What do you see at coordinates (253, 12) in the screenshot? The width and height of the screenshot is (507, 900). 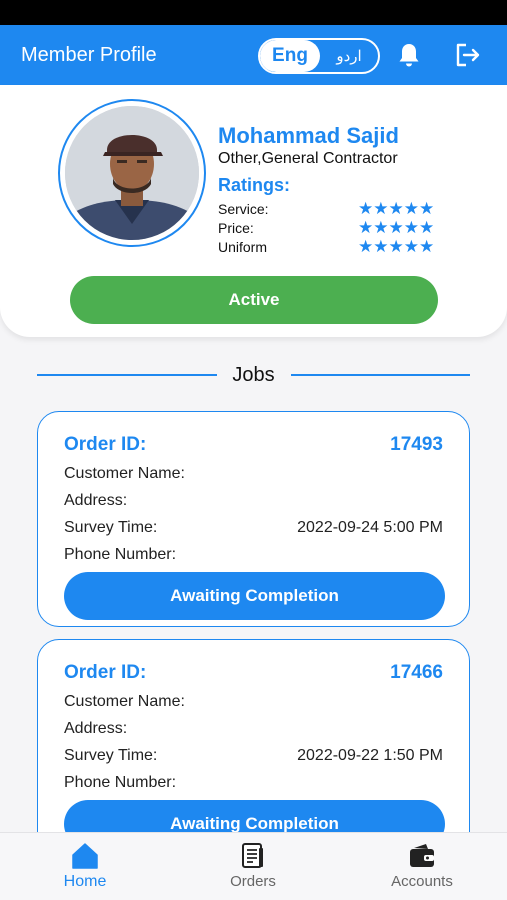 I see `status-bar` at bounding box center [253, 12].